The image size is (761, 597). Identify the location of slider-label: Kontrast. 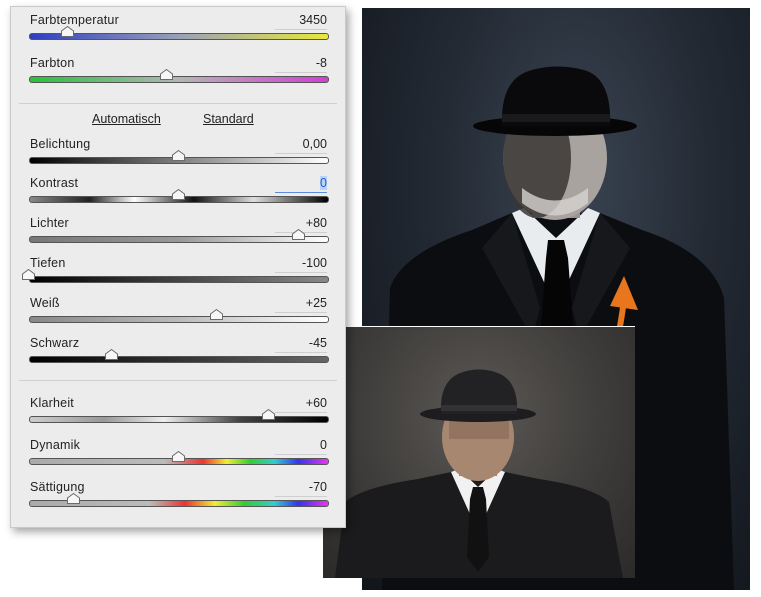
(54, 183).